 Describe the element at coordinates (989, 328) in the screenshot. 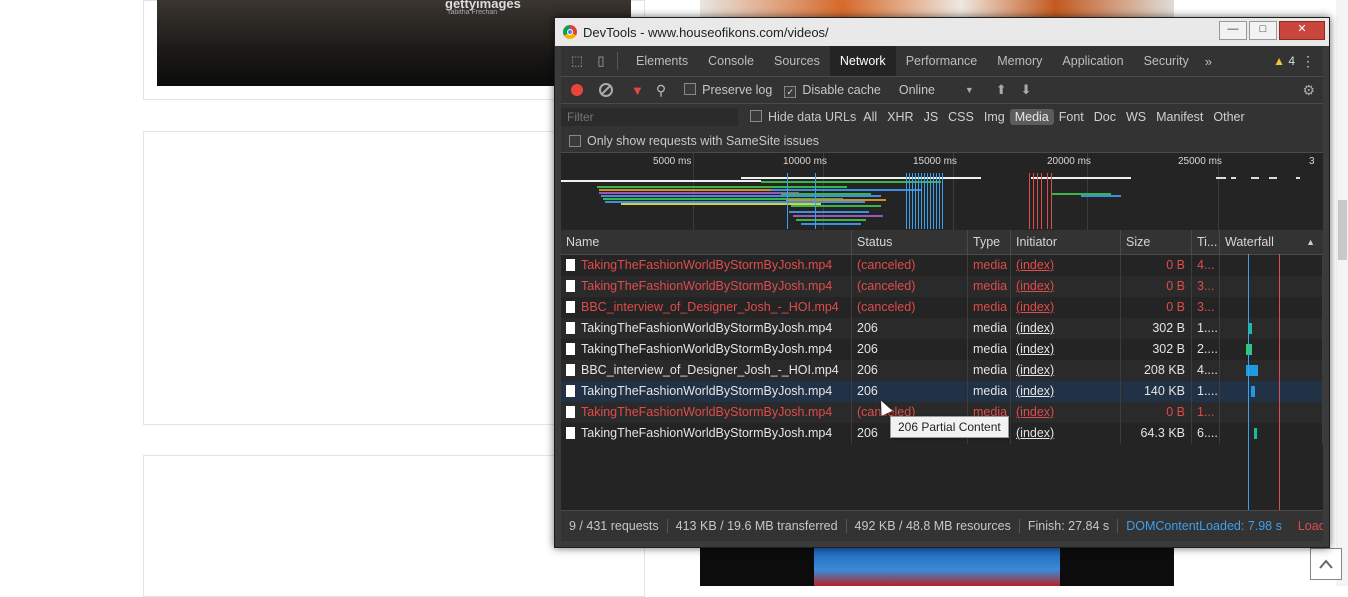

I see `request-type: media` at that location.